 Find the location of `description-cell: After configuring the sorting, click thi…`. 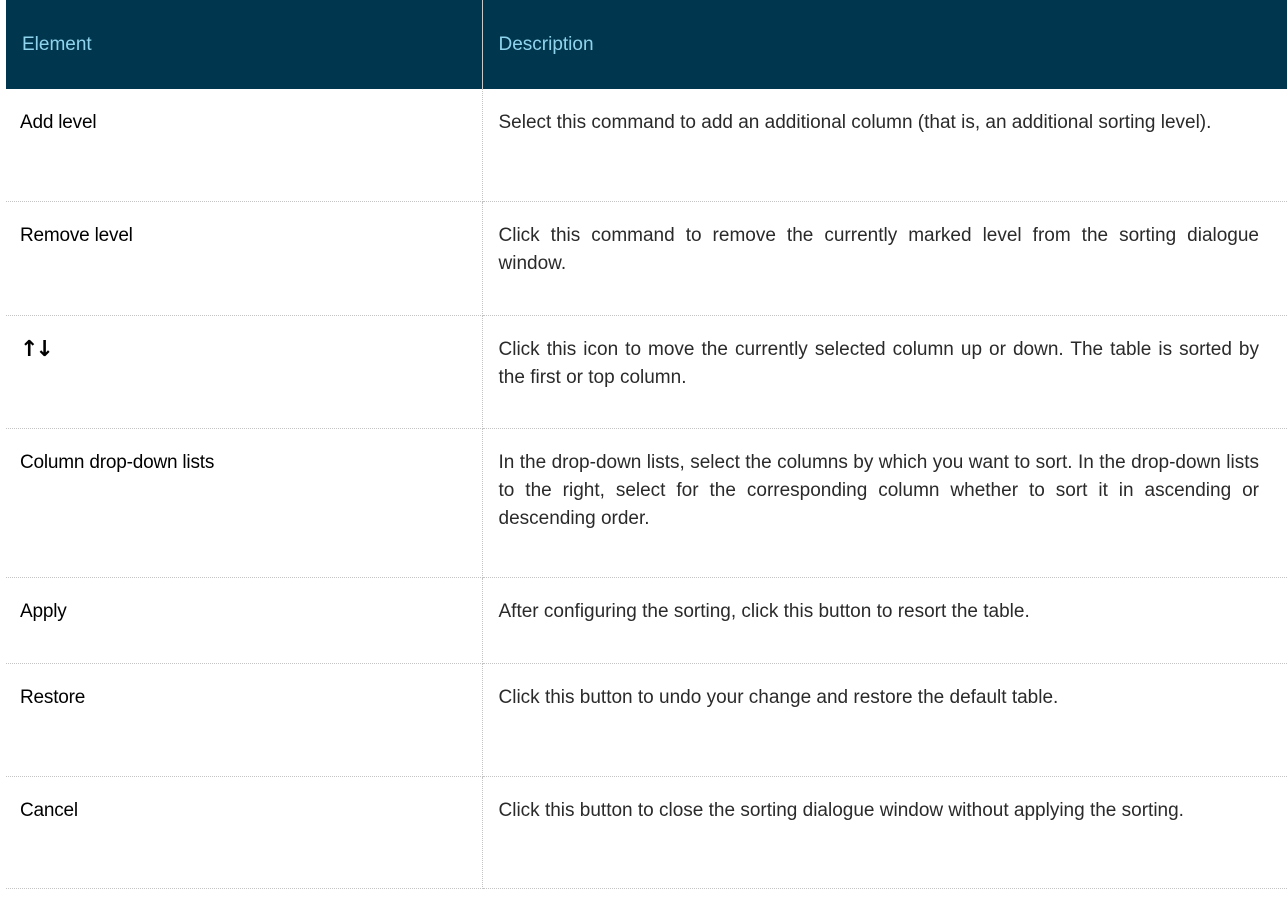

description-cell: After configuring the sorting, click thi… is located at coordinates (884, 620).